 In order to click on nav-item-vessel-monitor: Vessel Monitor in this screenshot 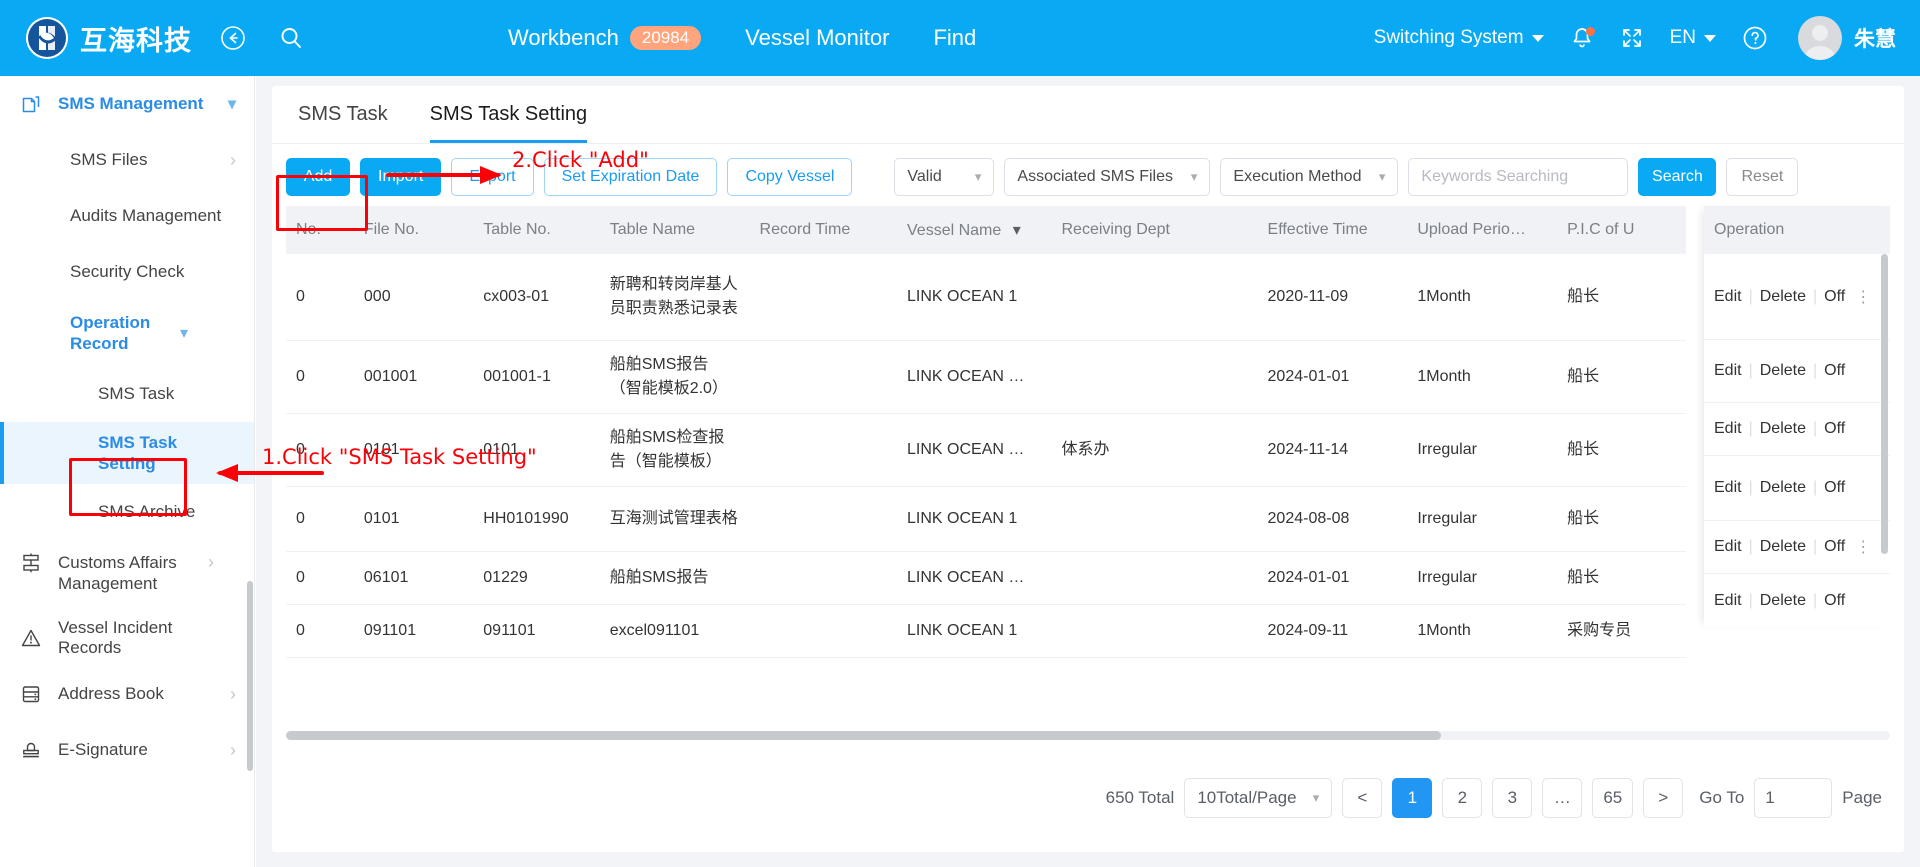, I will do `click(817, 38)`.